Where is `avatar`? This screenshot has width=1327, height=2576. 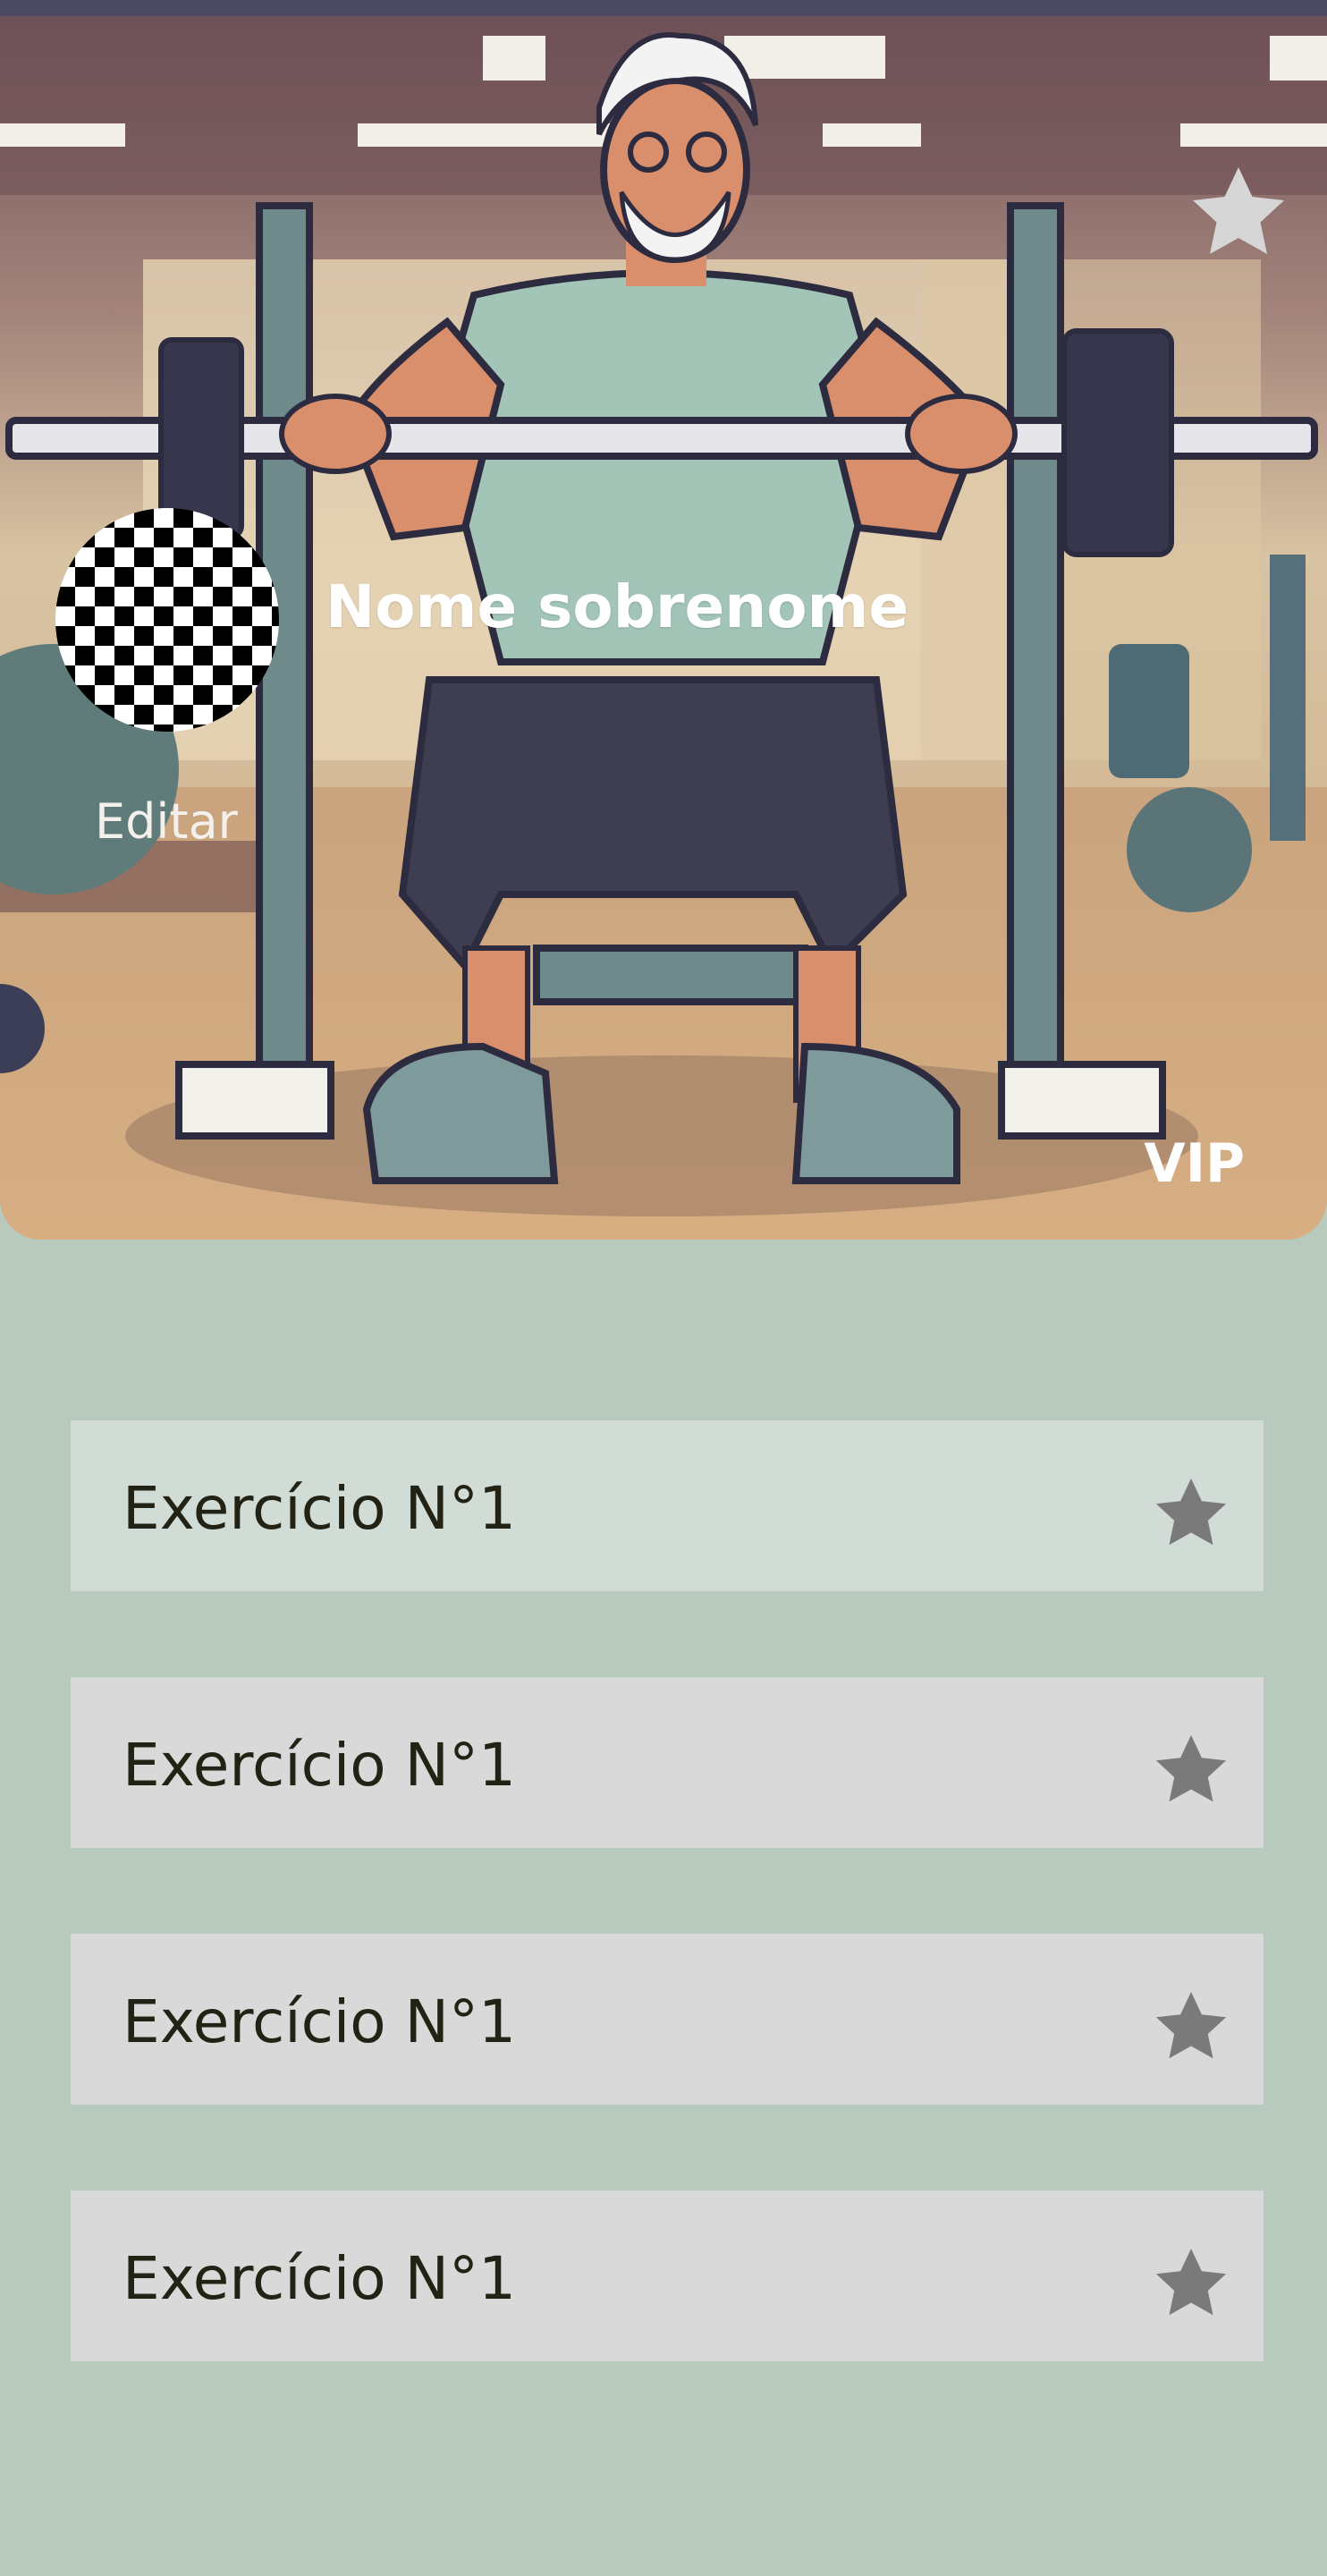 avatar is located at coordinates (167, 620).